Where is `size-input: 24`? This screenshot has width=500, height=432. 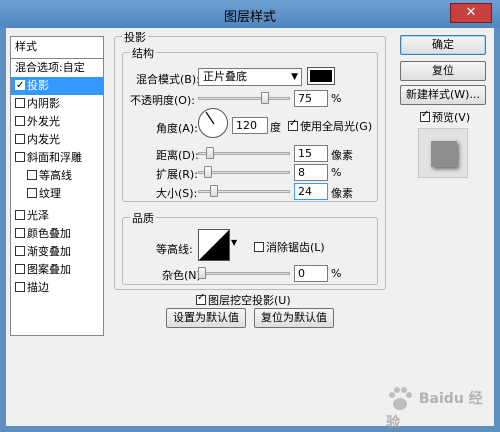 size-input: 24 is located at coordinates (311, 191).